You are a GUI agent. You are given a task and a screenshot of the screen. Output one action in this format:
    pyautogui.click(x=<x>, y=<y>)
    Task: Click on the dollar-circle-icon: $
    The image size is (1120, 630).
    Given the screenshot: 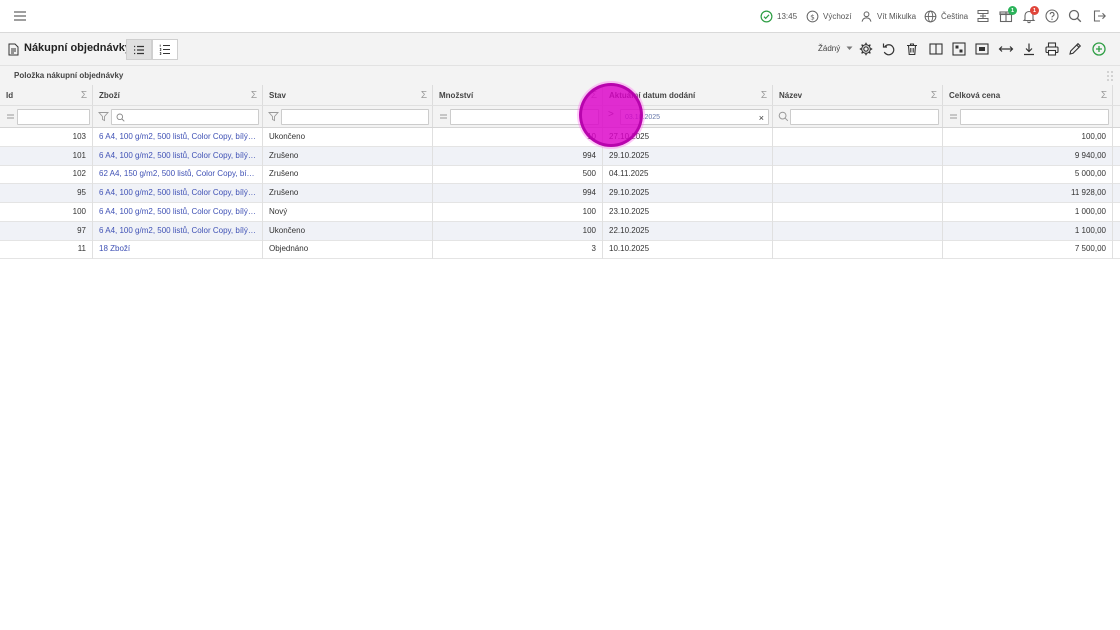 What is the action you would take?
    pyautogui.click(x=812, y=16)
    